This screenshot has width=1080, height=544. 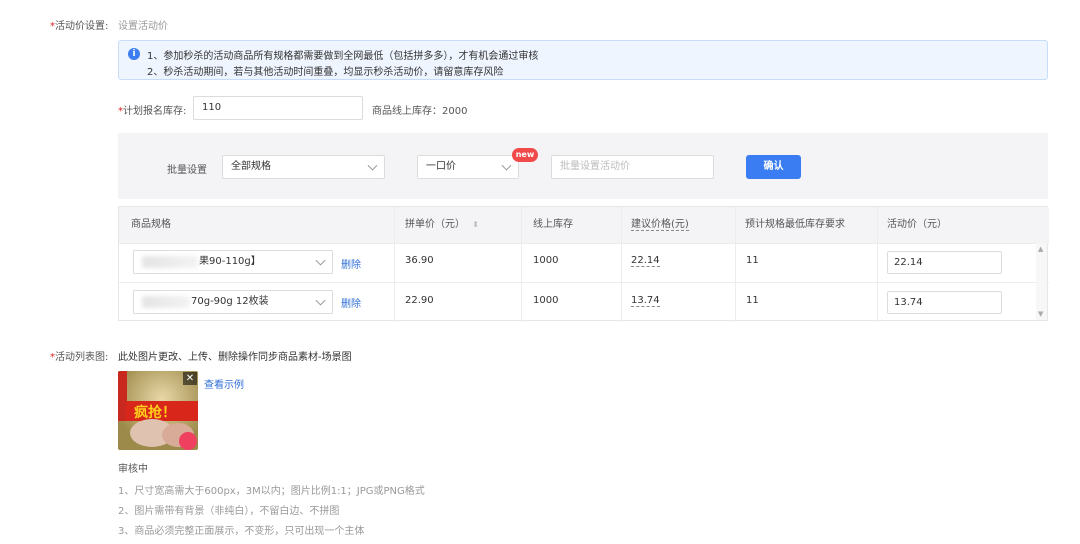 What do you see at coordinates (660, 225) in the screenshot?
I see `header-suggest-price-label: 建议价格(元)` at bounding box center [660, 225].